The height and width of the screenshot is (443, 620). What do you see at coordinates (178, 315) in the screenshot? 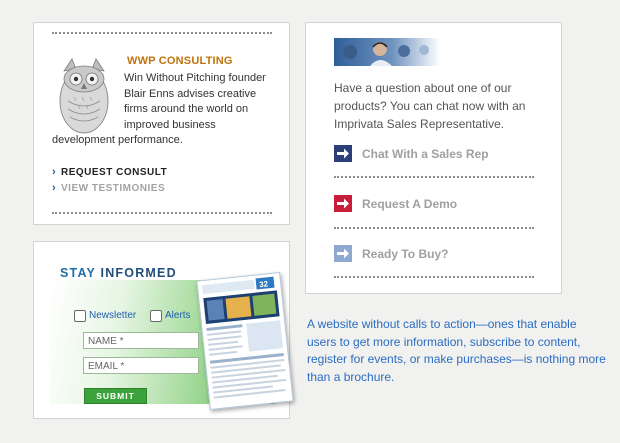
I see `alerts-label: Alerts` at bounding box center [178, 315].